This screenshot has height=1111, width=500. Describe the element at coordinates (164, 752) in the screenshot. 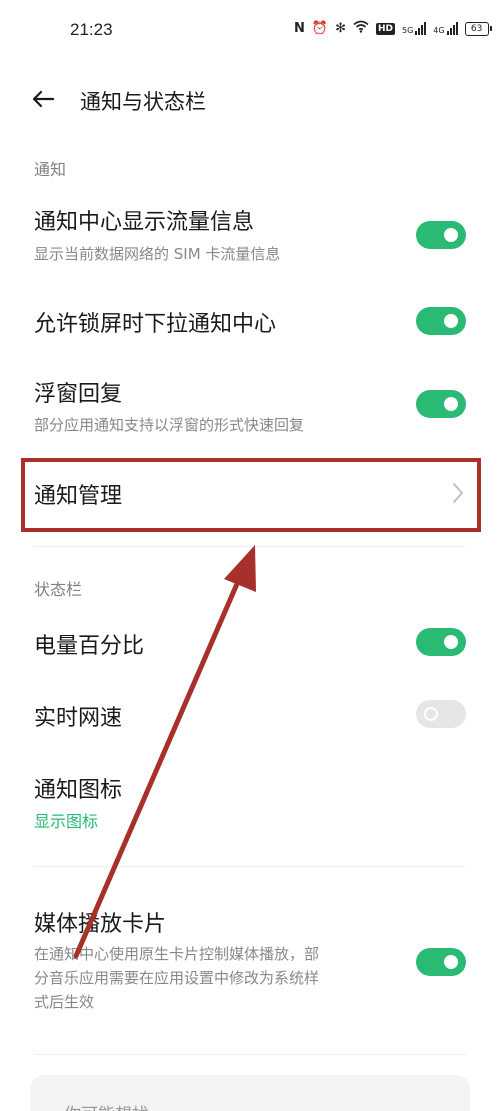

I see `annotation-arrow` at that location.